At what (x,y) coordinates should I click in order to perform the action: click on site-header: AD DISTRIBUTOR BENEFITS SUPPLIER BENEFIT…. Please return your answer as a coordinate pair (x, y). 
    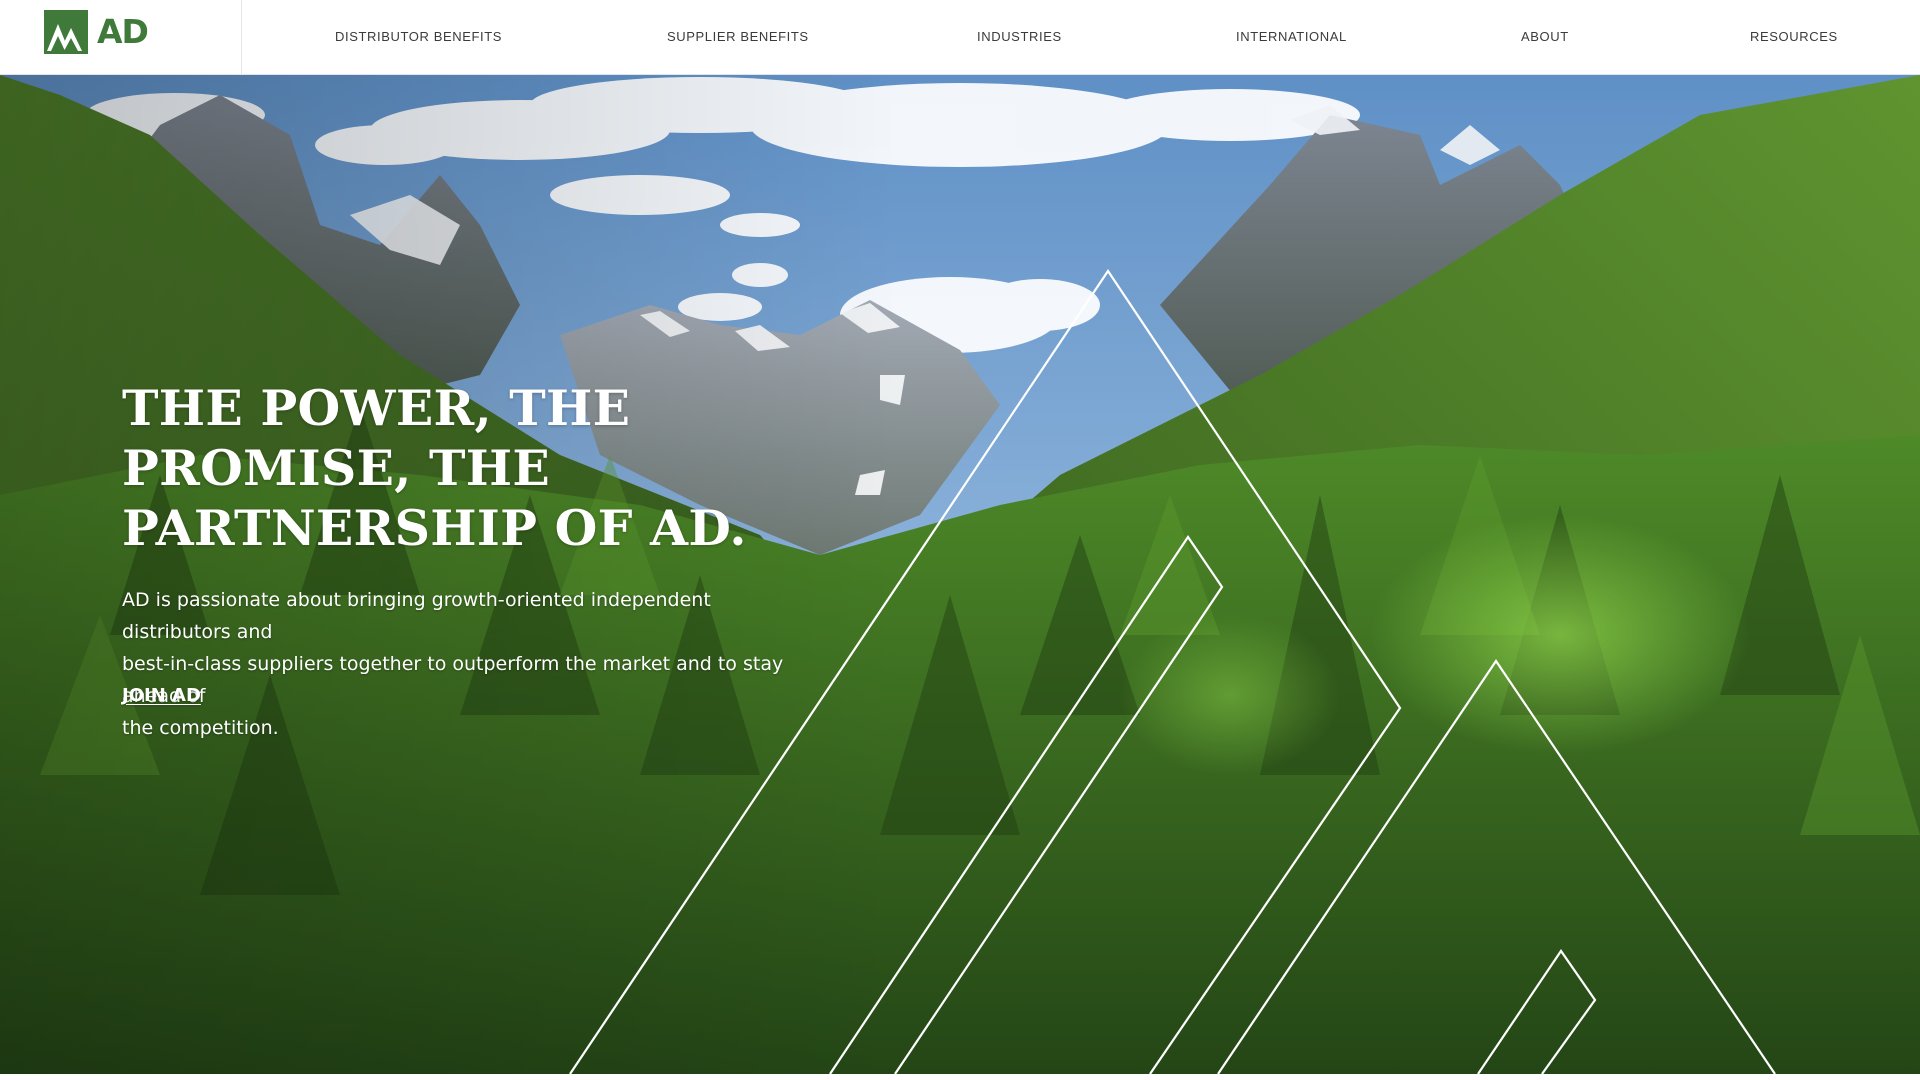
    Looking at the image, I should click on (960, 37).